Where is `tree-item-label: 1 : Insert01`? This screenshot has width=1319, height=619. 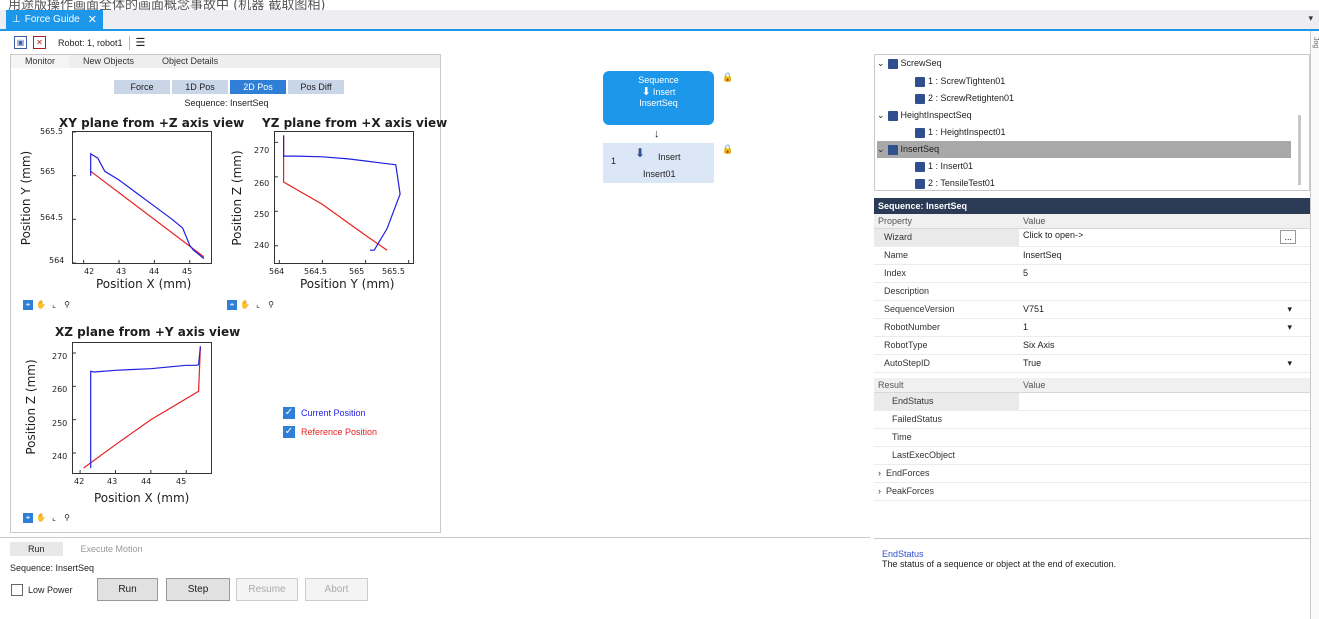
tree-item-label: 1 : Insert01 is located at coordinates (951, 166).